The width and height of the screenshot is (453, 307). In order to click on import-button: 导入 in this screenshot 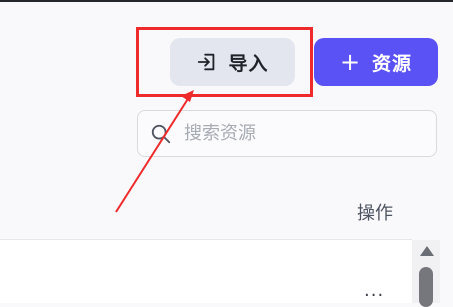, I will do `click(232, 62)`.